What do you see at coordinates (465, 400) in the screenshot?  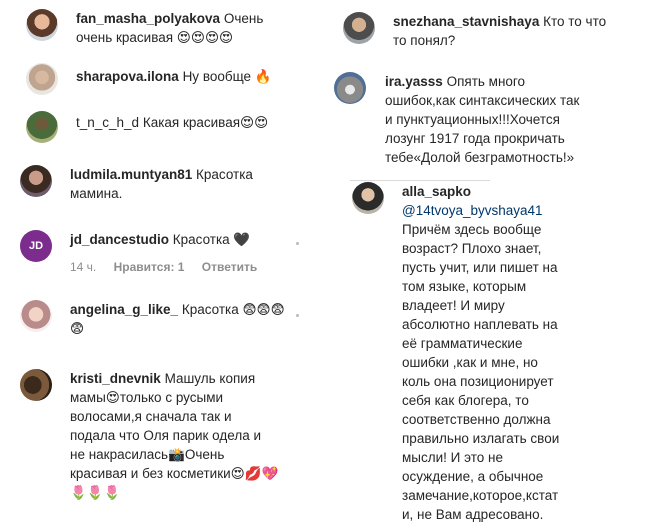 I see `comment-text: себя как блогера, то` at bounding box center [465, 400].